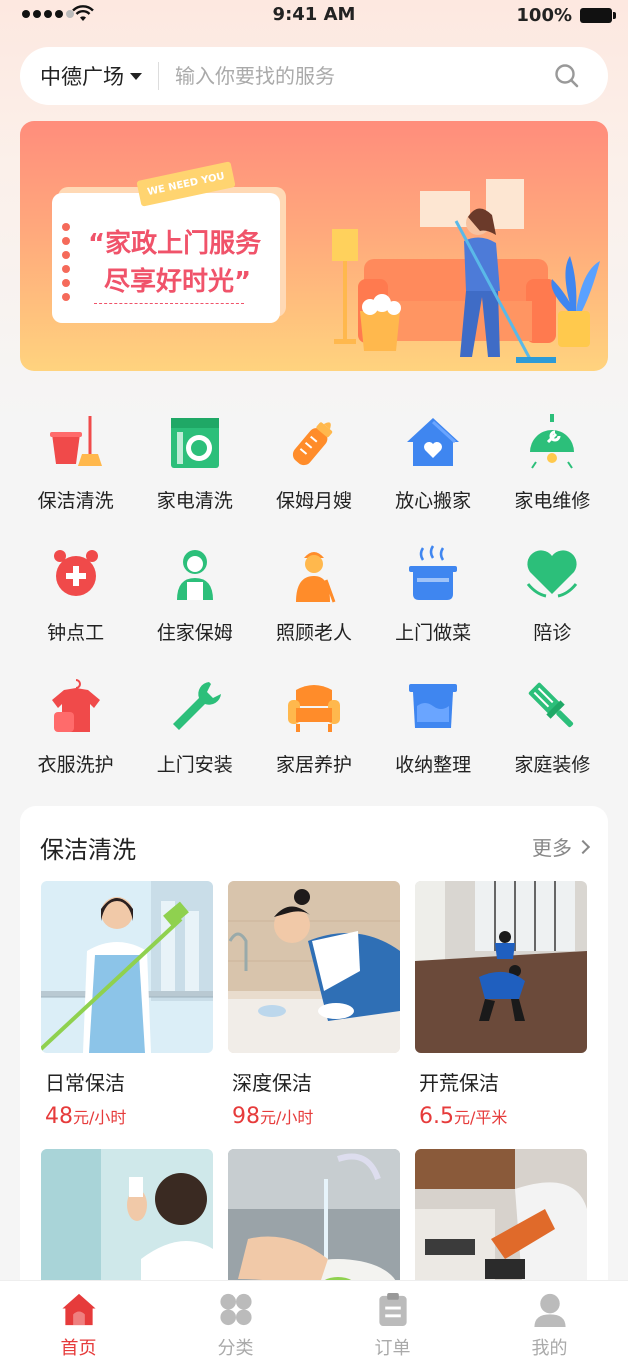 The width and height of the screenshot is (628, 1360). What do you see at coordinates (75, 598) in the screenshot?
I see `service-item-hourly: 钟点工` at bounding box center [75, 598].